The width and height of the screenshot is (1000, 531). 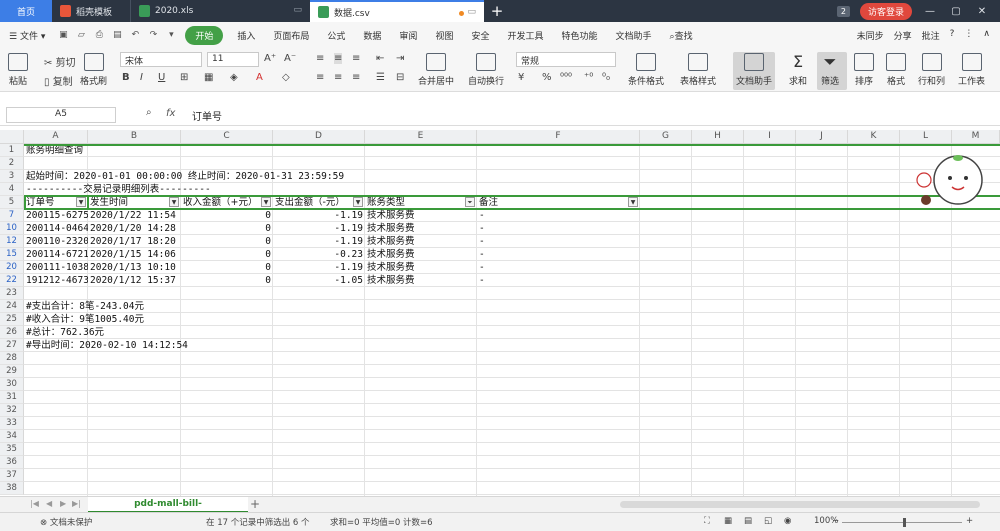 I want to click on more-icon: ⋮, so click(x=968, y=35).